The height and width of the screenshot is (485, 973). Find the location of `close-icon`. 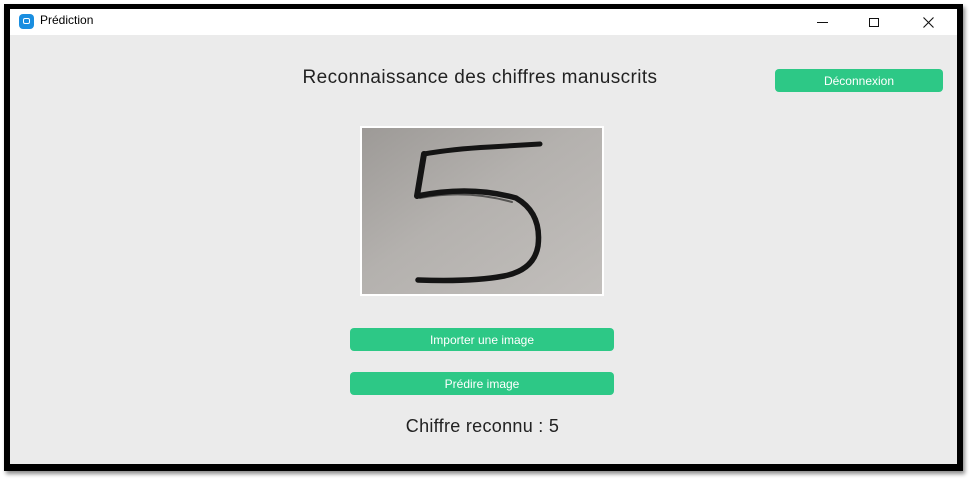

close-icon is located at coordinates (928, 22).